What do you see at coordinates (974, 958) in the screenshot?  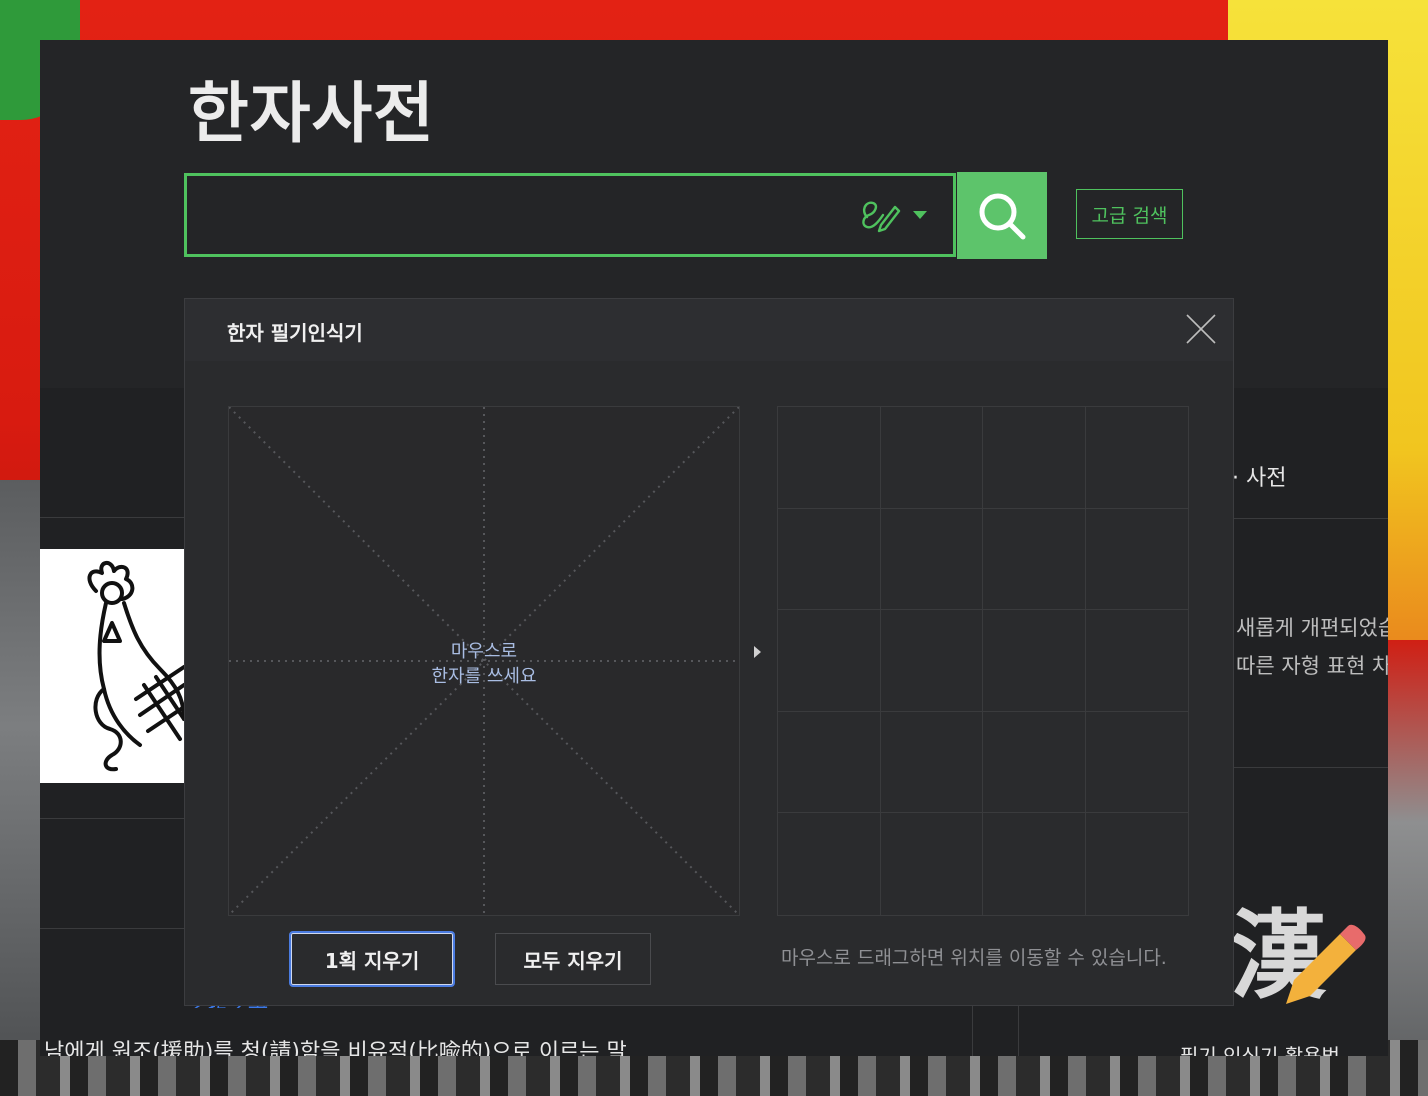 I see `drag-hint-text: 마우스로 드래그하면 위치를 이동할 수 있습니다.` at bounding box center [974, 958].